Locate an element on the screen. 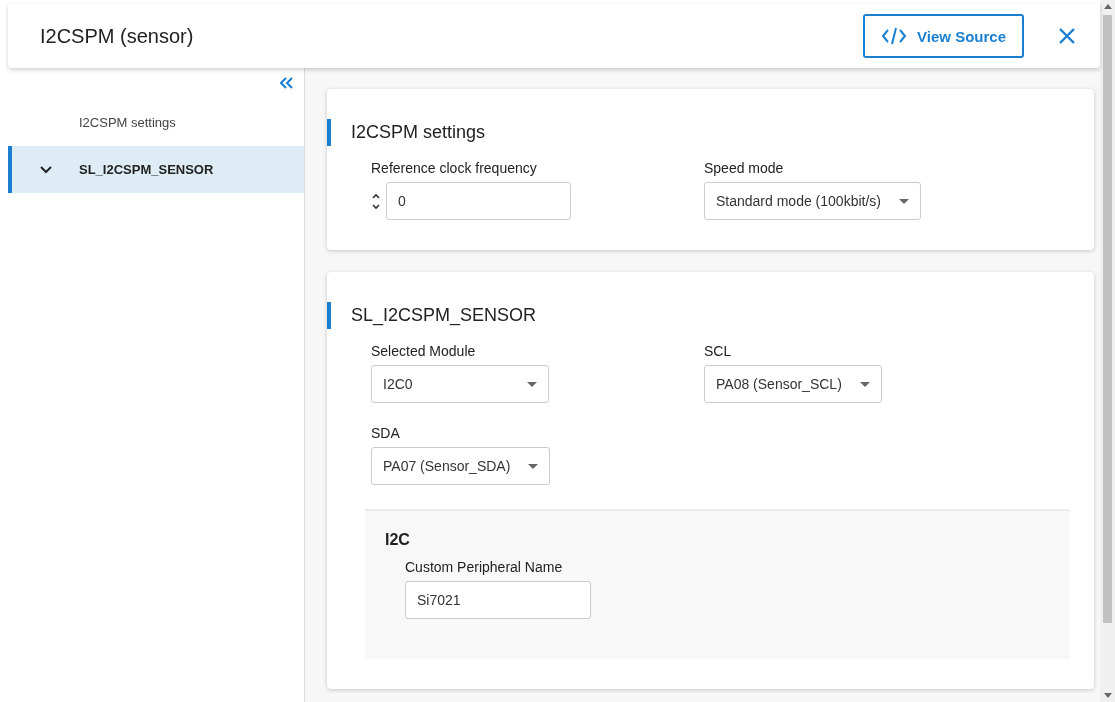 This screenshot has height=702, width=1115. number-input: 0 is located at coordinates (478, 201).